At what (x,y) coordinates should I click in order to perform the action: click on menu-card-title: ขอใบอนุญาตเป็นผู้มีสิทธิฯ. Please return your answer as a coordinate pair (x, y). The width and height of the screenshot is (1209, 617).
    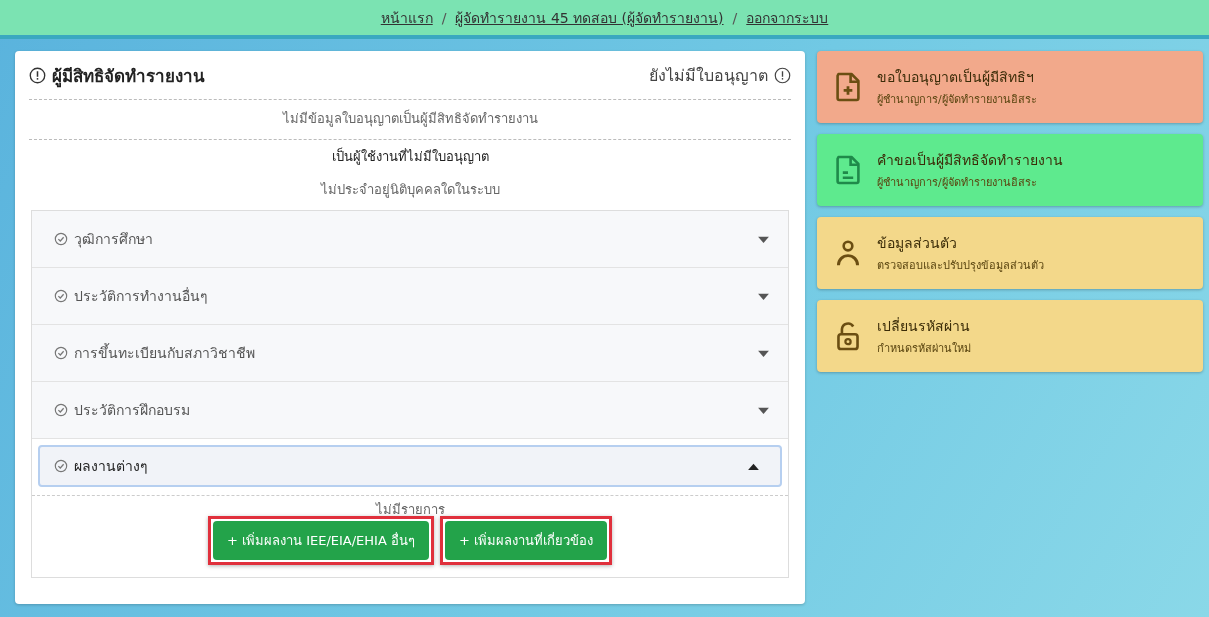
    Looking at the image, I should click on (956, 77).